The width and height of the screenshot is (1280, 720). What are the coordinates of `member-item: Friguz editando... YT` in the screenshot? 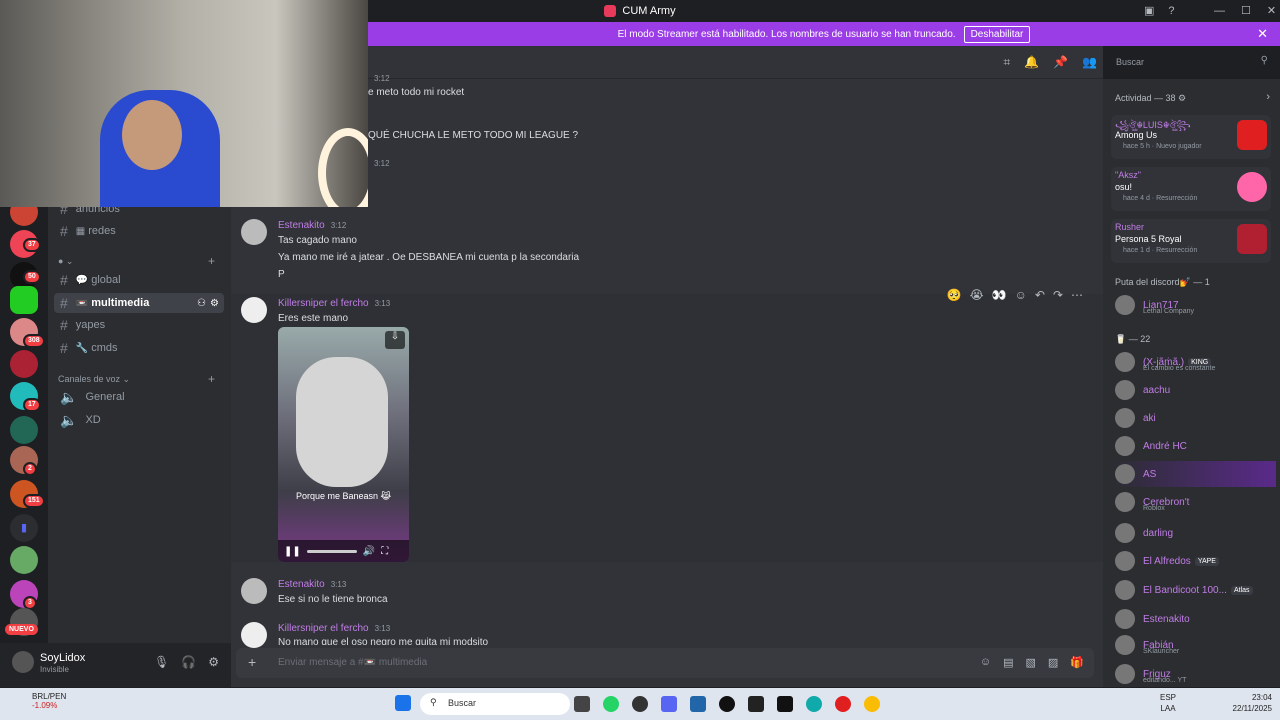 It's located at (1193, 674).